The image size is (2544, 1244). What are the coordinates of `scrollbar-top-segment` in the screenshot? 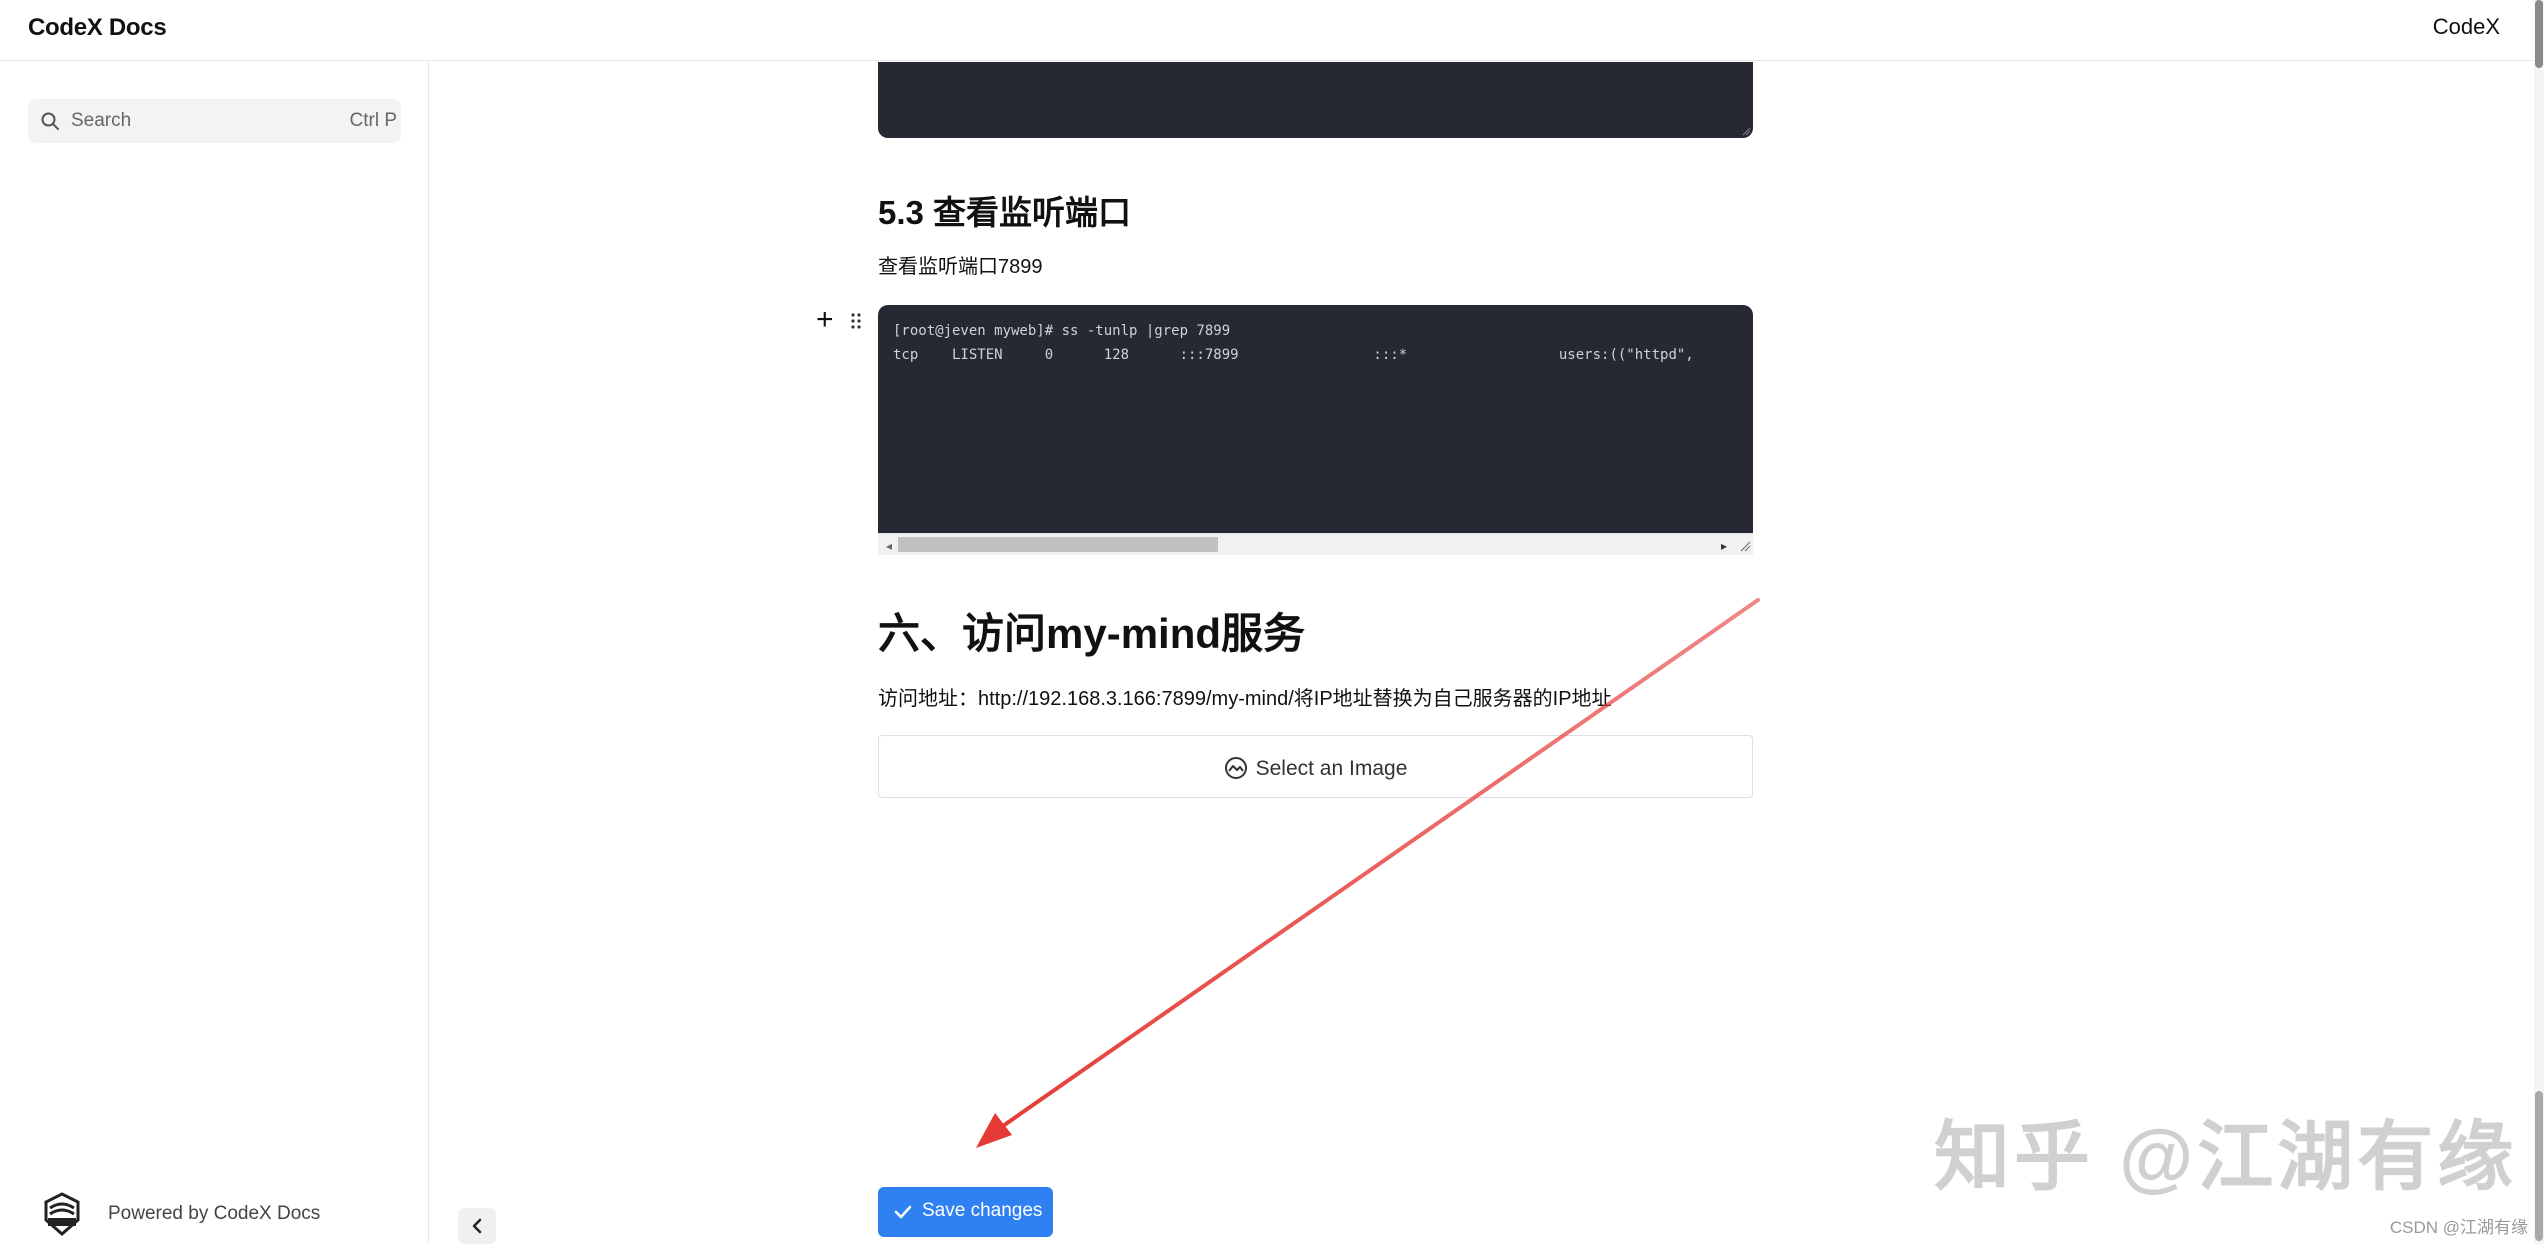 It's located at (2539, 34).